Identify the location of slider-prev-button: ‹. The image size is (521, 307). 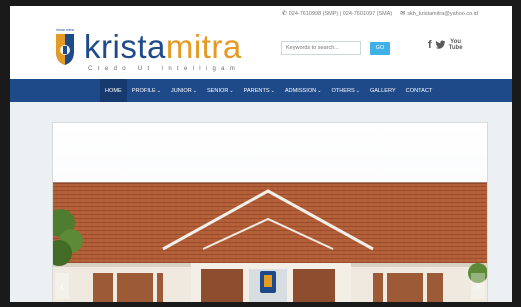
(62, 286).